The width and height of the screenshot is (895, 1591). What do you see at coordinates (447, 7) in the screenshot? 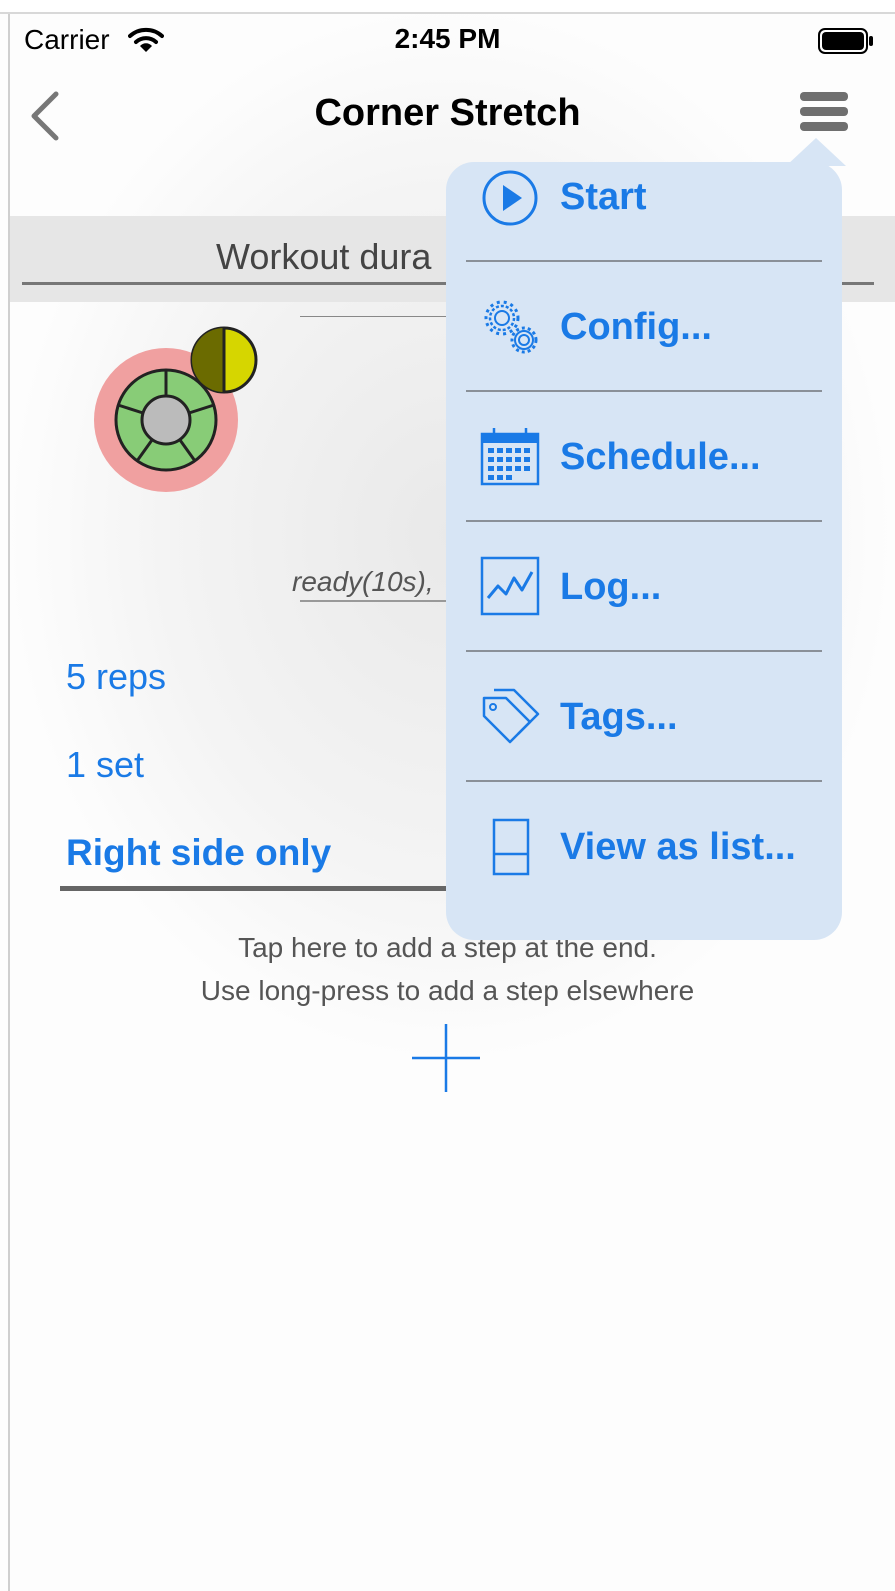
I see `window-top-edge` at bounding box center [447, 7].